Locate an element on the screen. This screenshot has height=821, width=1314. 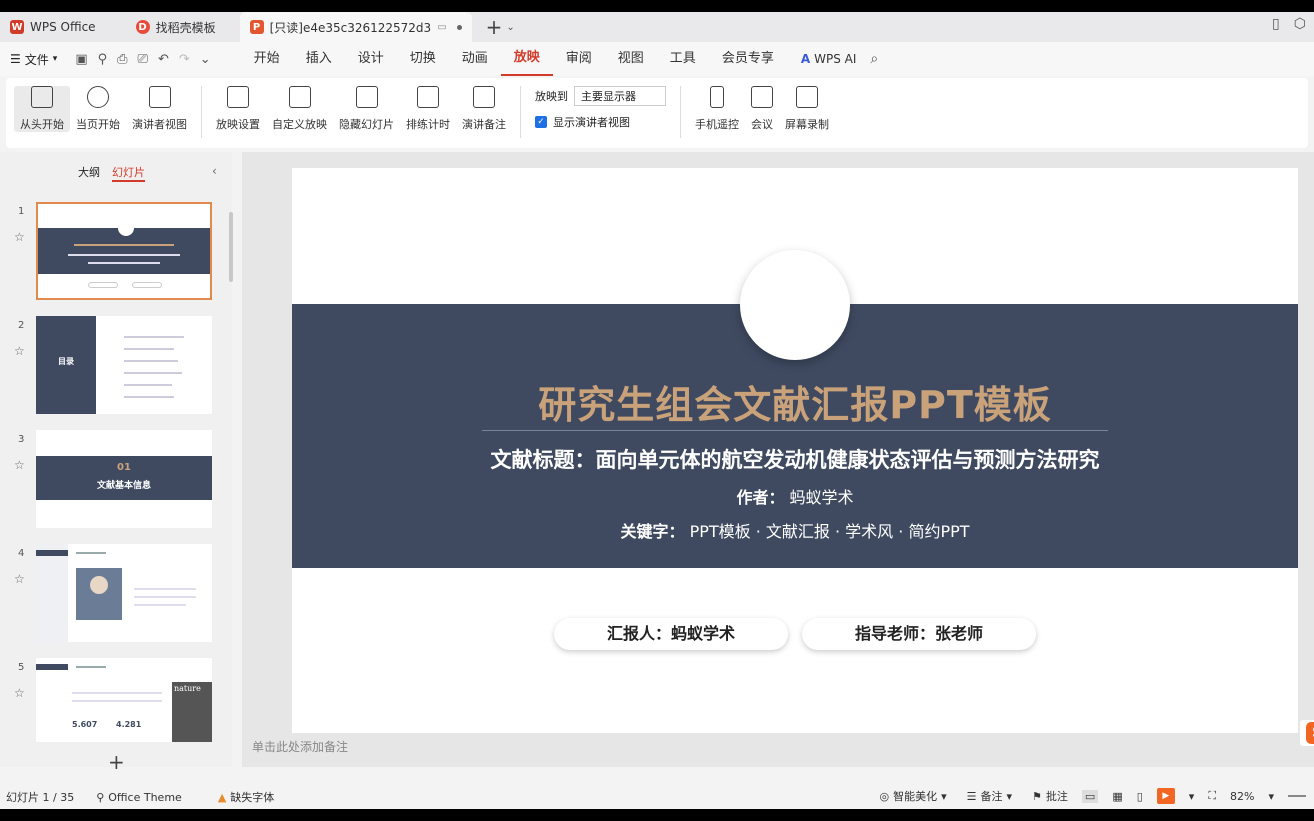
slide-thumb-row: 1 ☆ is located at coordinates (116, 254).